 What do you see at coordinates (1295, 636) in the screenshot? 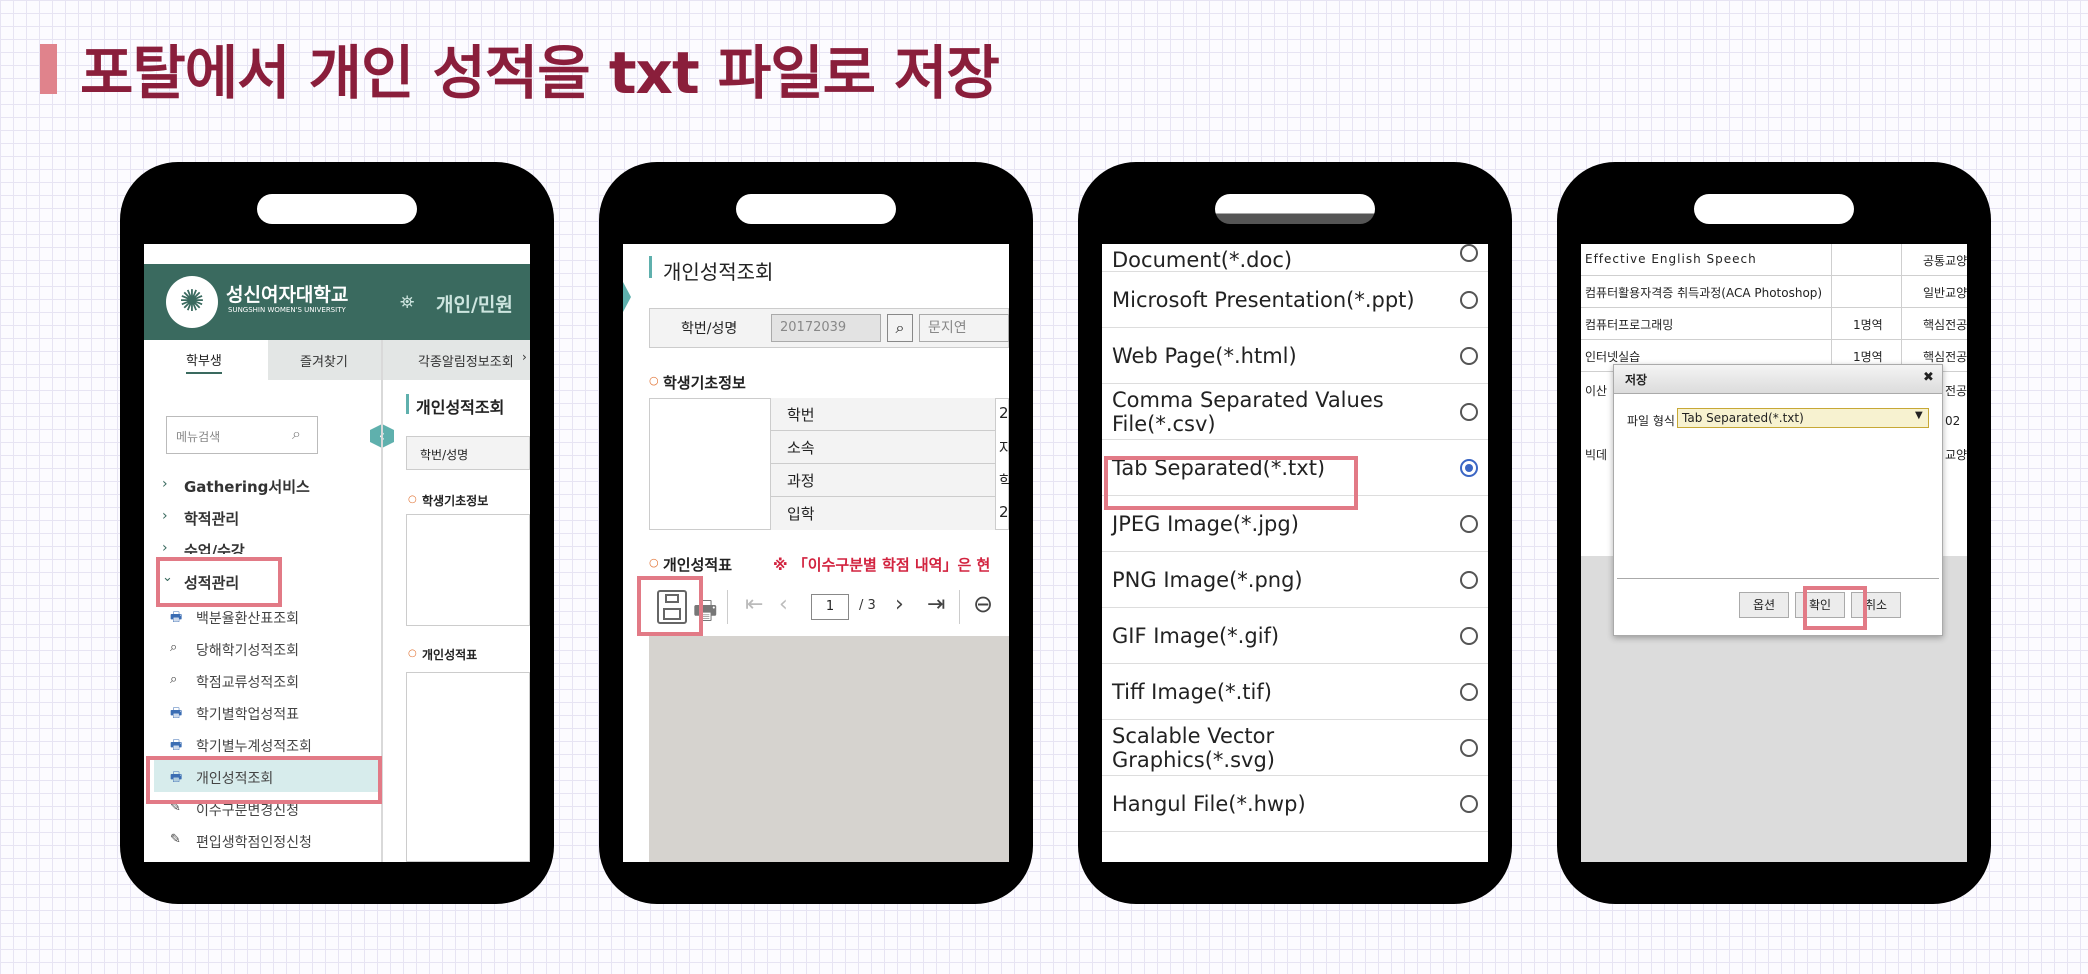
I see `format-option: GIF Image(*.gif)` at bounding box center [1295, 636].